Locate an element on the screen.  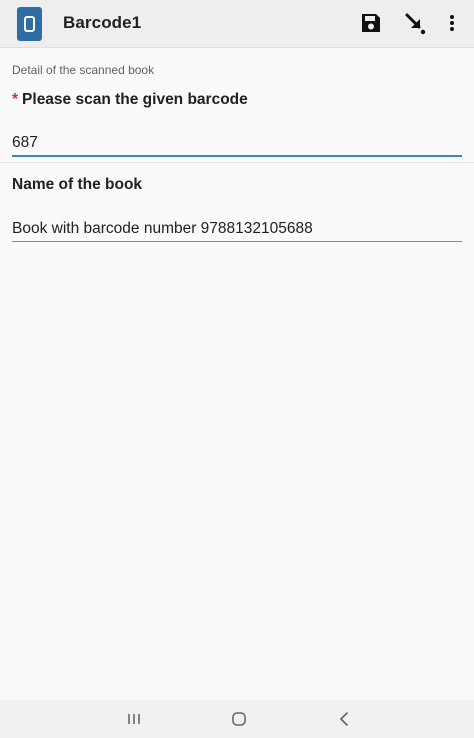
back-button is located at coordinates (344, 719).